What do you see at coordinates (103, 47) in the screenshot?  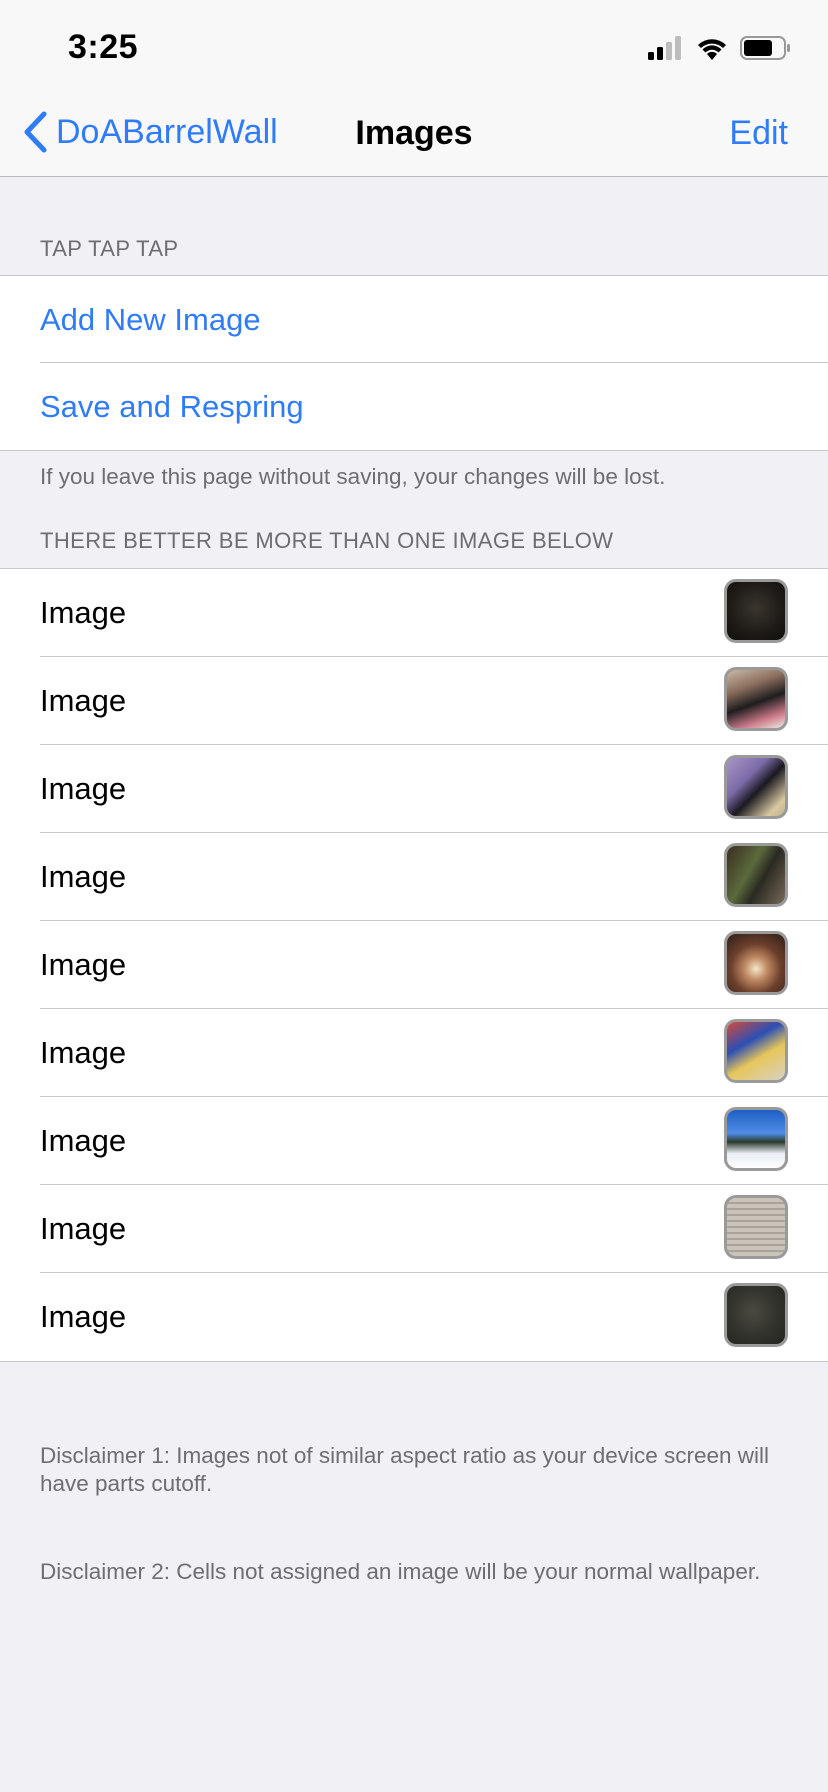 I see `status-time: 3:25` at bounding box center [103, 47].